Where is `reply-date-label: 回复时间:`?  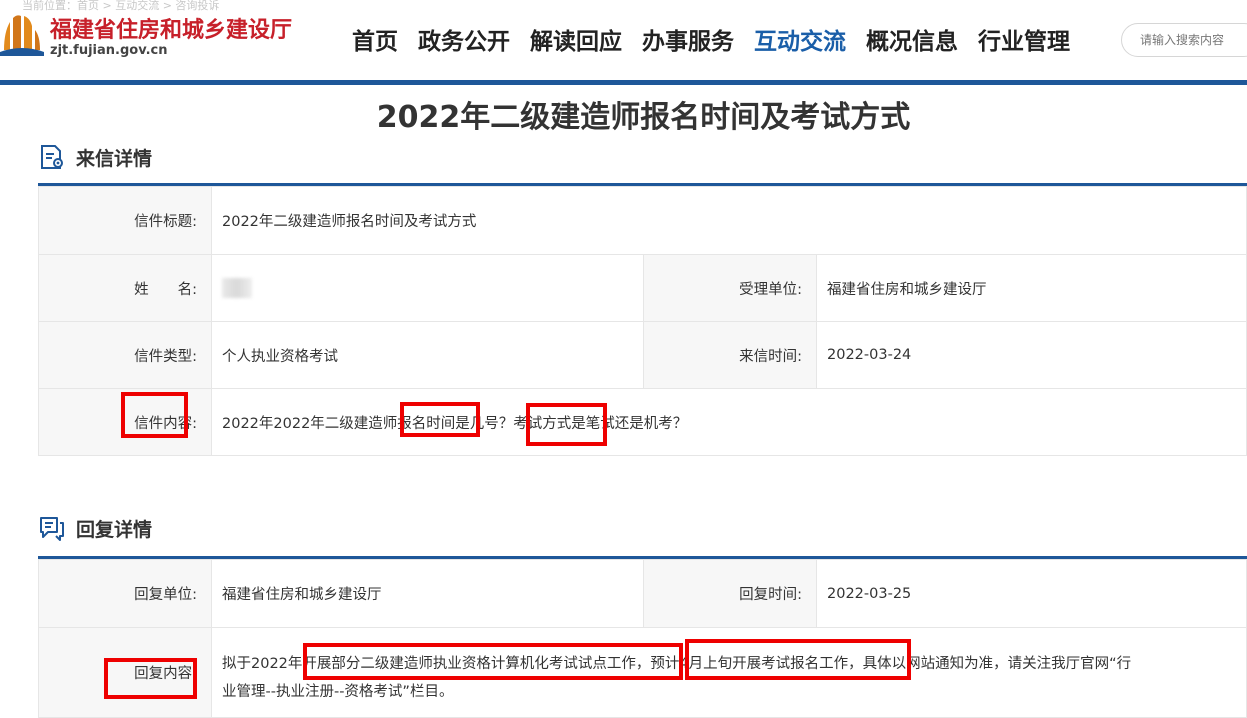
reply-date-label: 回复时间: is located at coordinates (730, 593).